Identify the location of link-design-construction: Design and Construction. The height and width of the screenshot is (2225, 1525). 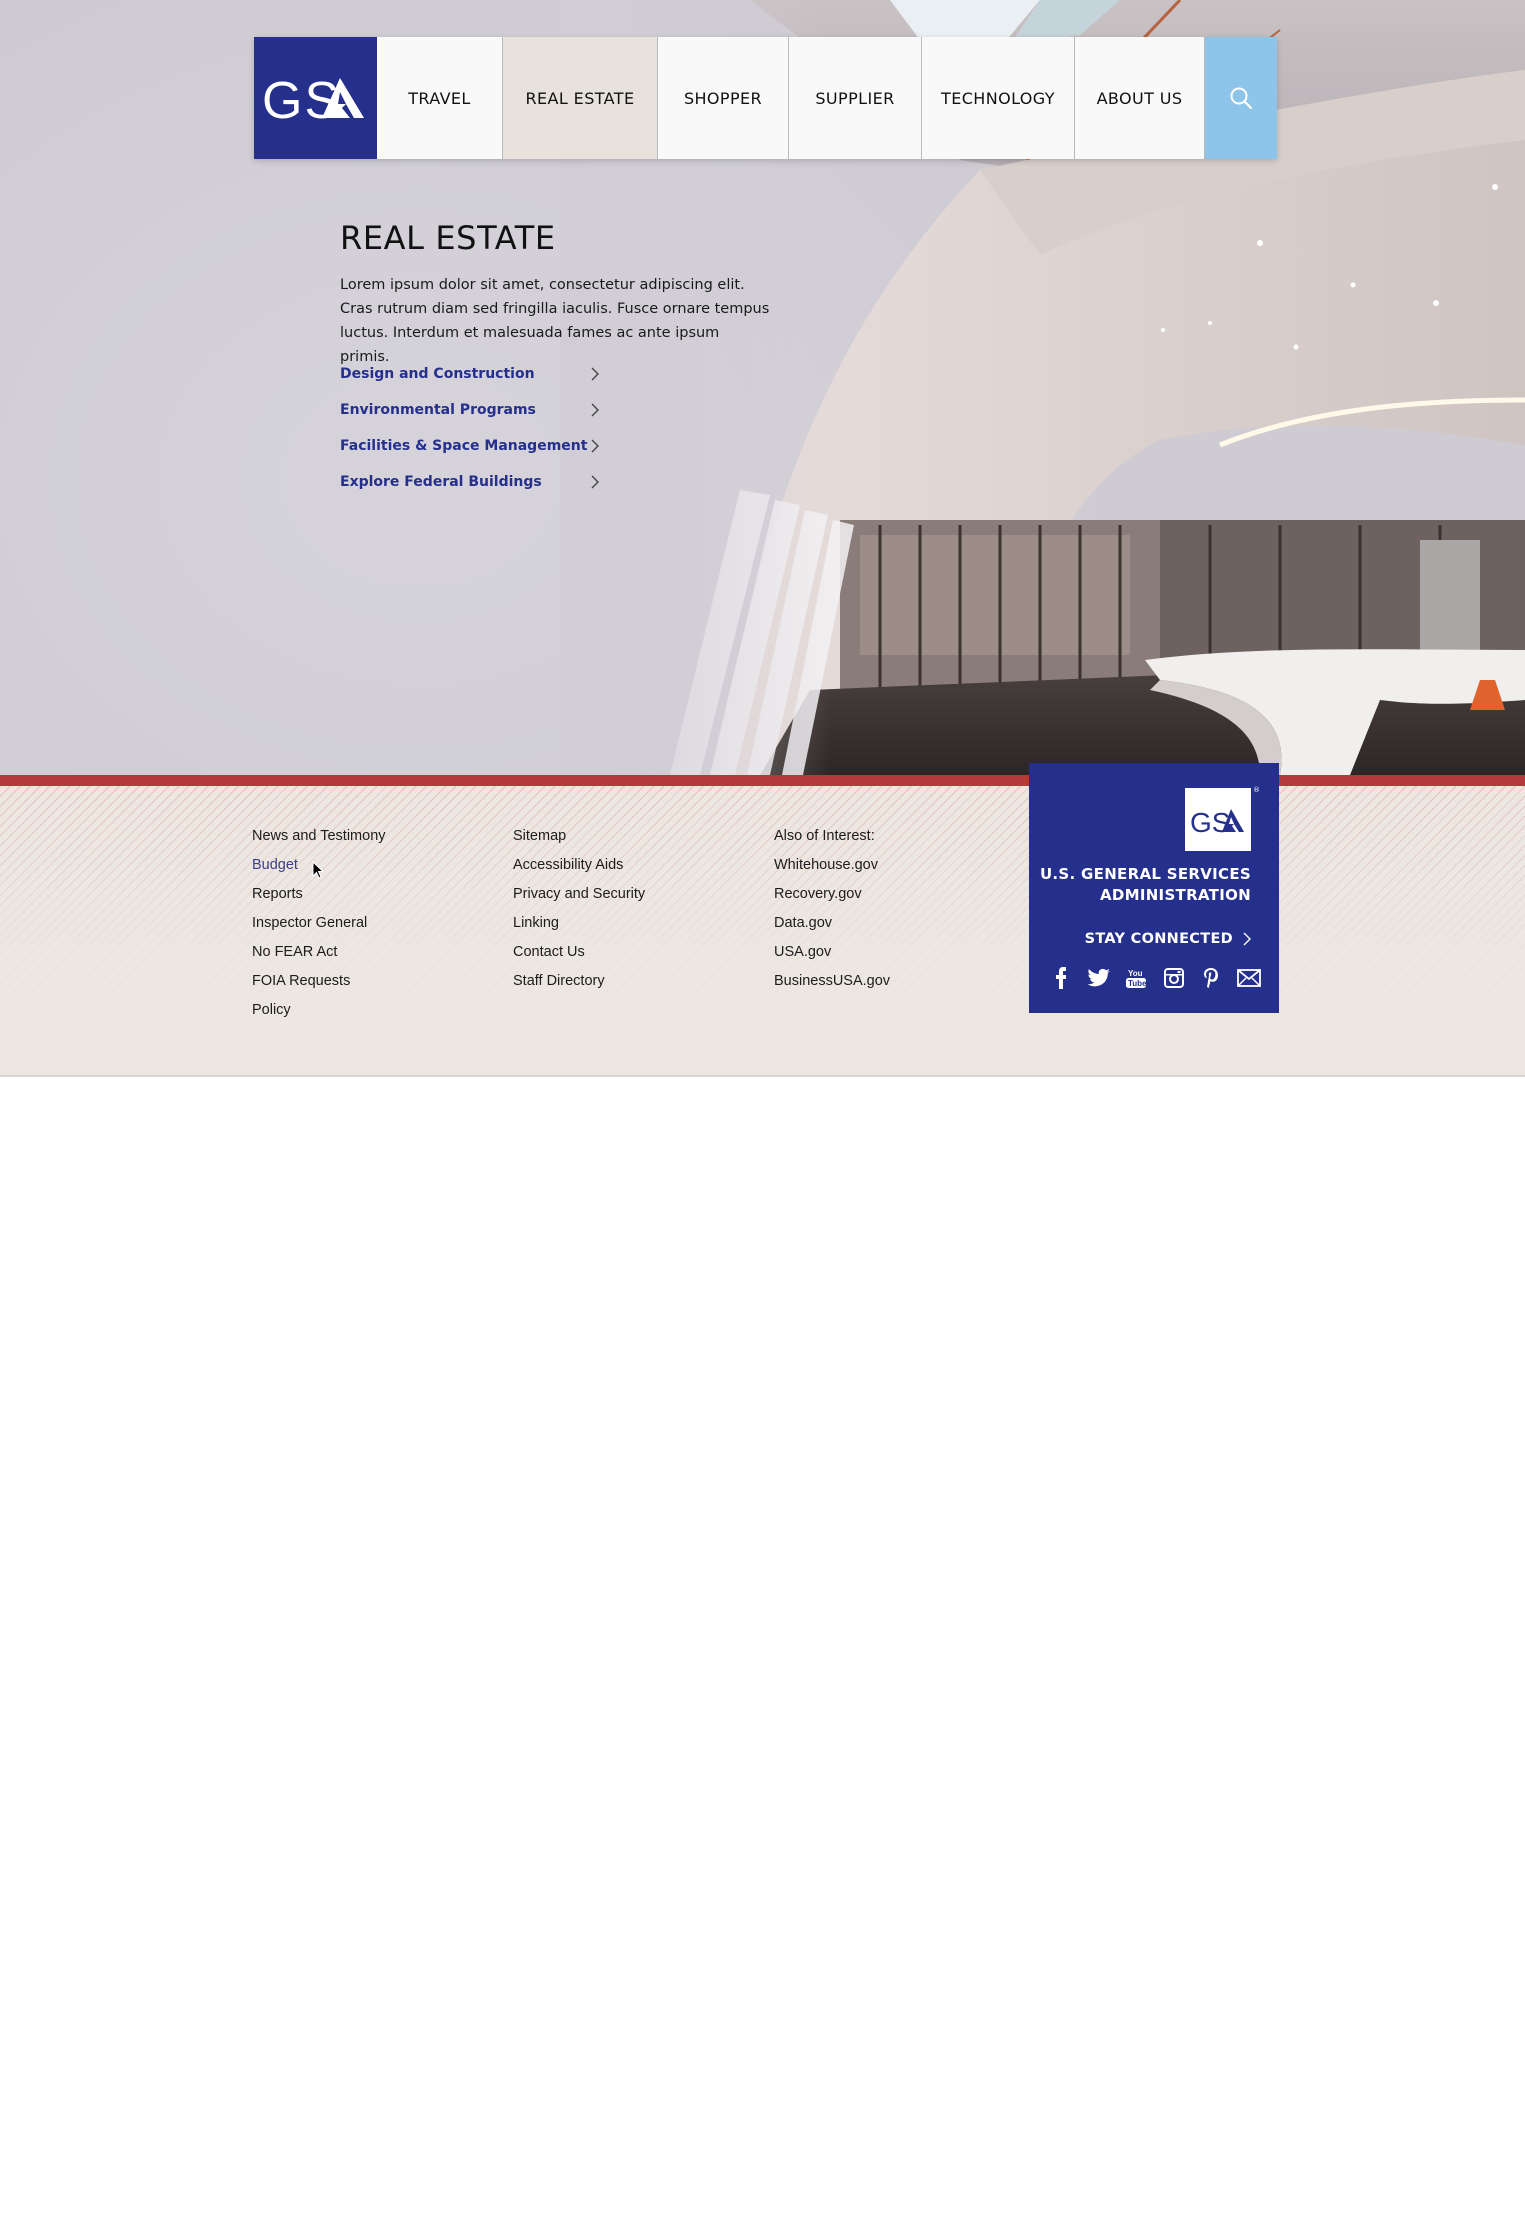
(470, 374).